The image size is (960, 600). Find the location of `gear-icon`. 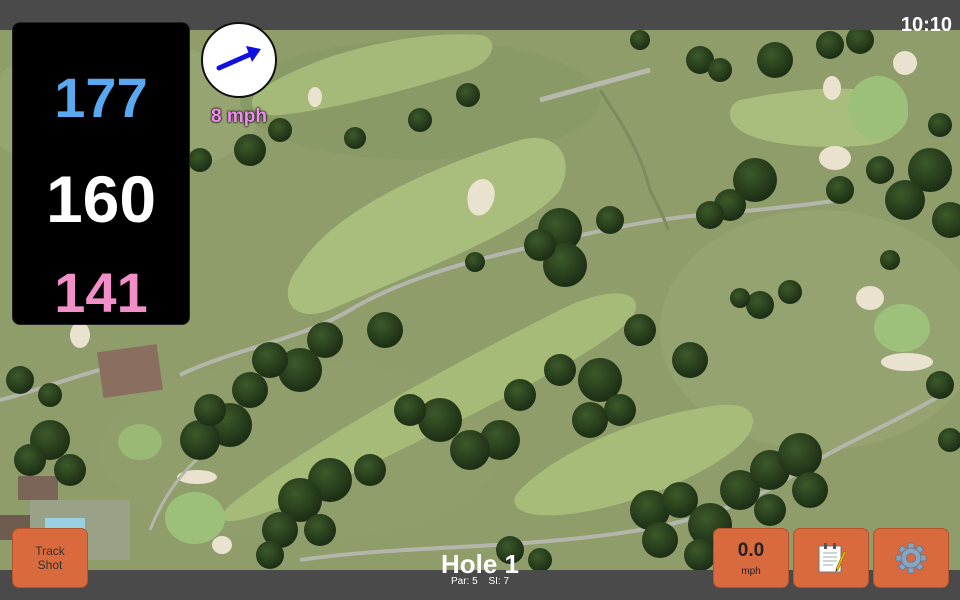

gear-icon is located at coordinates (911, 558).